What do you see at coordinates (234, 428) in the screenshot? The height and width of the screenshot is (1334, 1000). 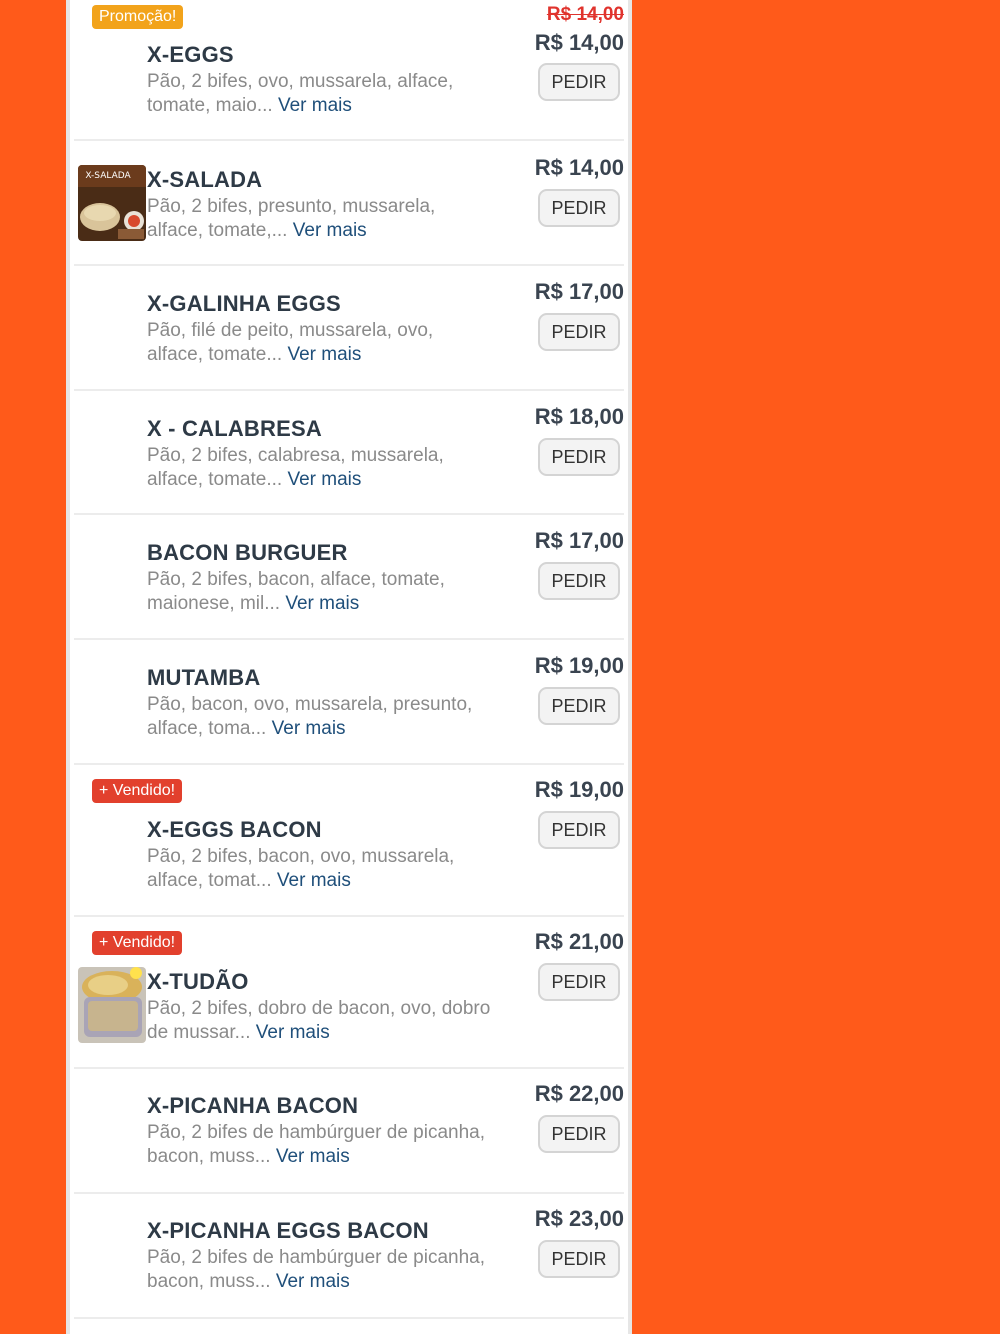 I see `item-name: X - CALABRESA` at bounding box center [234, 428].